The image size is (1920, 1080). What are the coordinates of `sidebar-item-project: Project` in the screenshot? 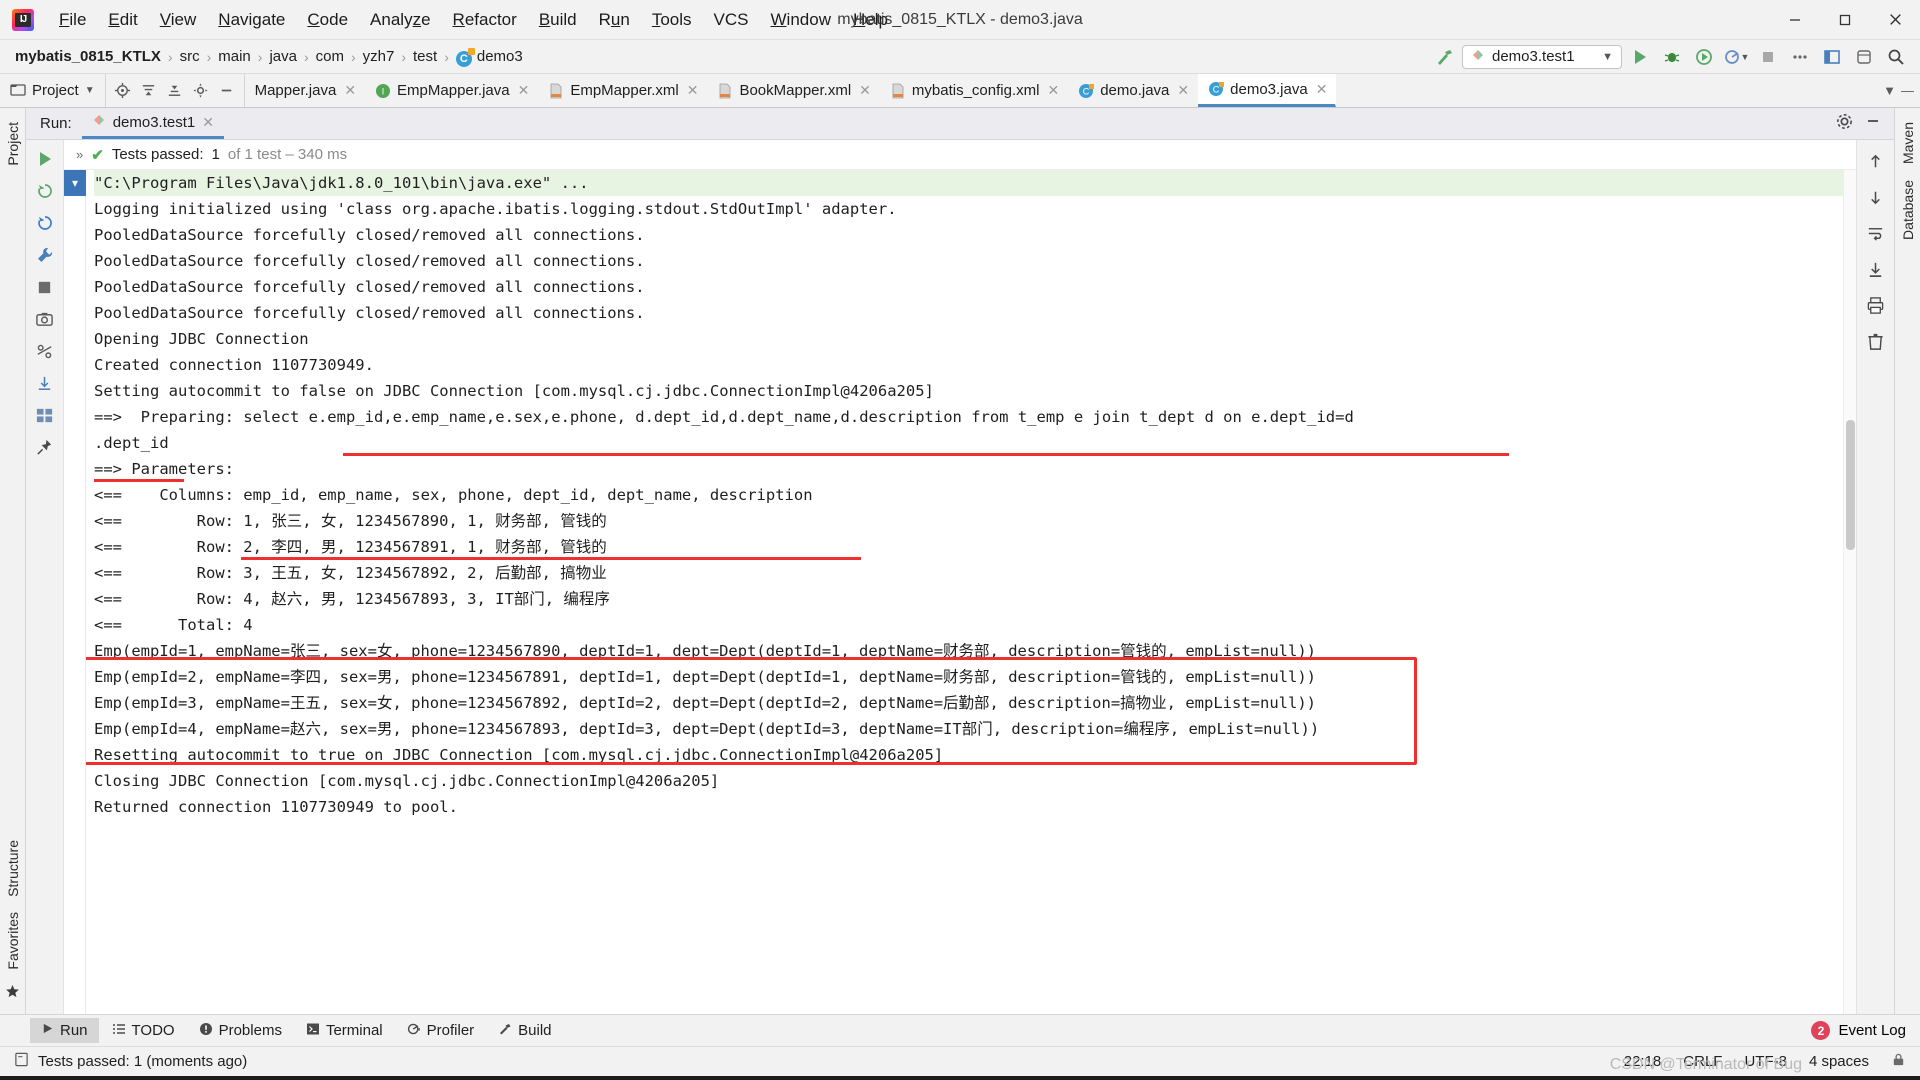 It's located at (13, 144).